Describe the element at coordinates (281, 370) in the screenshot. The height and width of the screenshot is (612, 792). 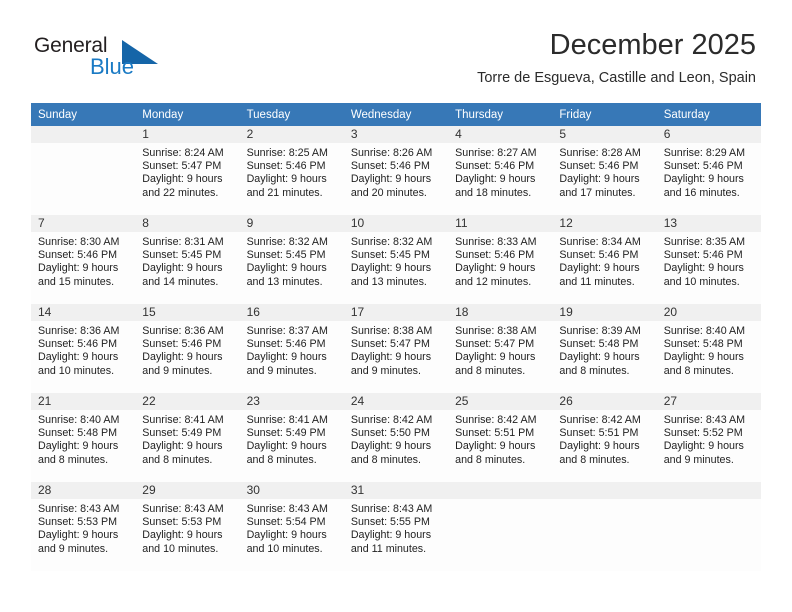
I see `daylight-duration-line2: and 9 minutes.` at that location.